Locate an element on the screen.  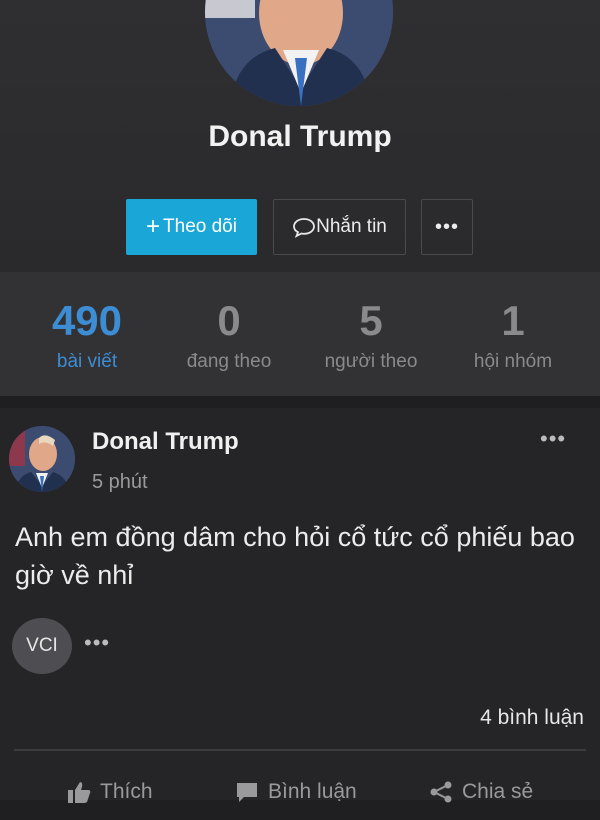
divider is located at coordinates (300, 750).